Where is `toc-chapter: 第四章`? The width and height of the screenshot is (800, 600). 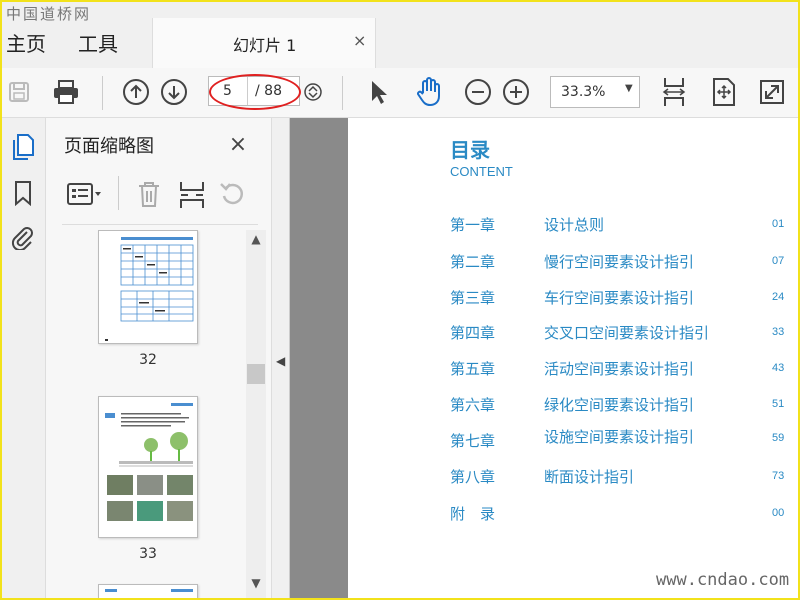 toc-chapter: 第四章 is located at coordinates (473, 333).